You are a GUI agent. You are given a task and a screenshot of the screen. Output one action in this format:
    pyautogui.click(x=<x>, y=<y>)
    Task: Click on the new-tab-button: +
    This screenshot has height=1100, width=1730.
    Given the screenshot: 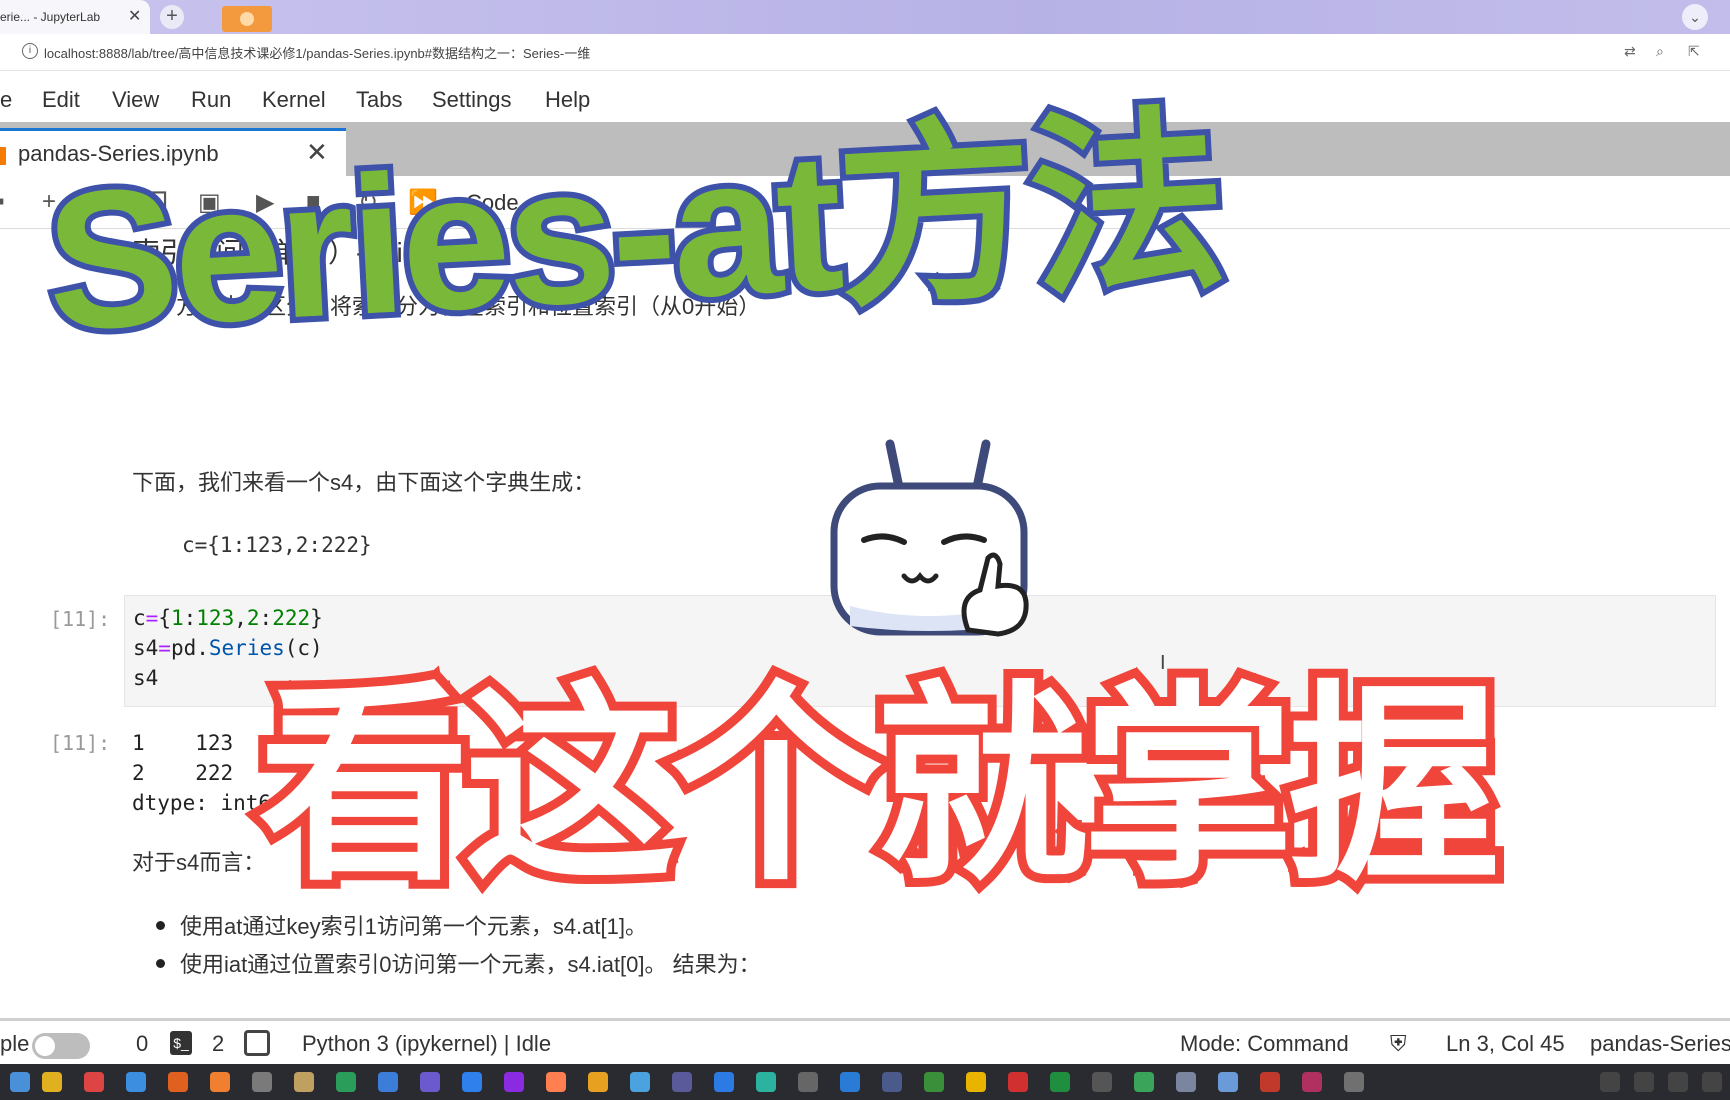 What is the action you would take?
    pyautogui.click(x=172, y=17)
    